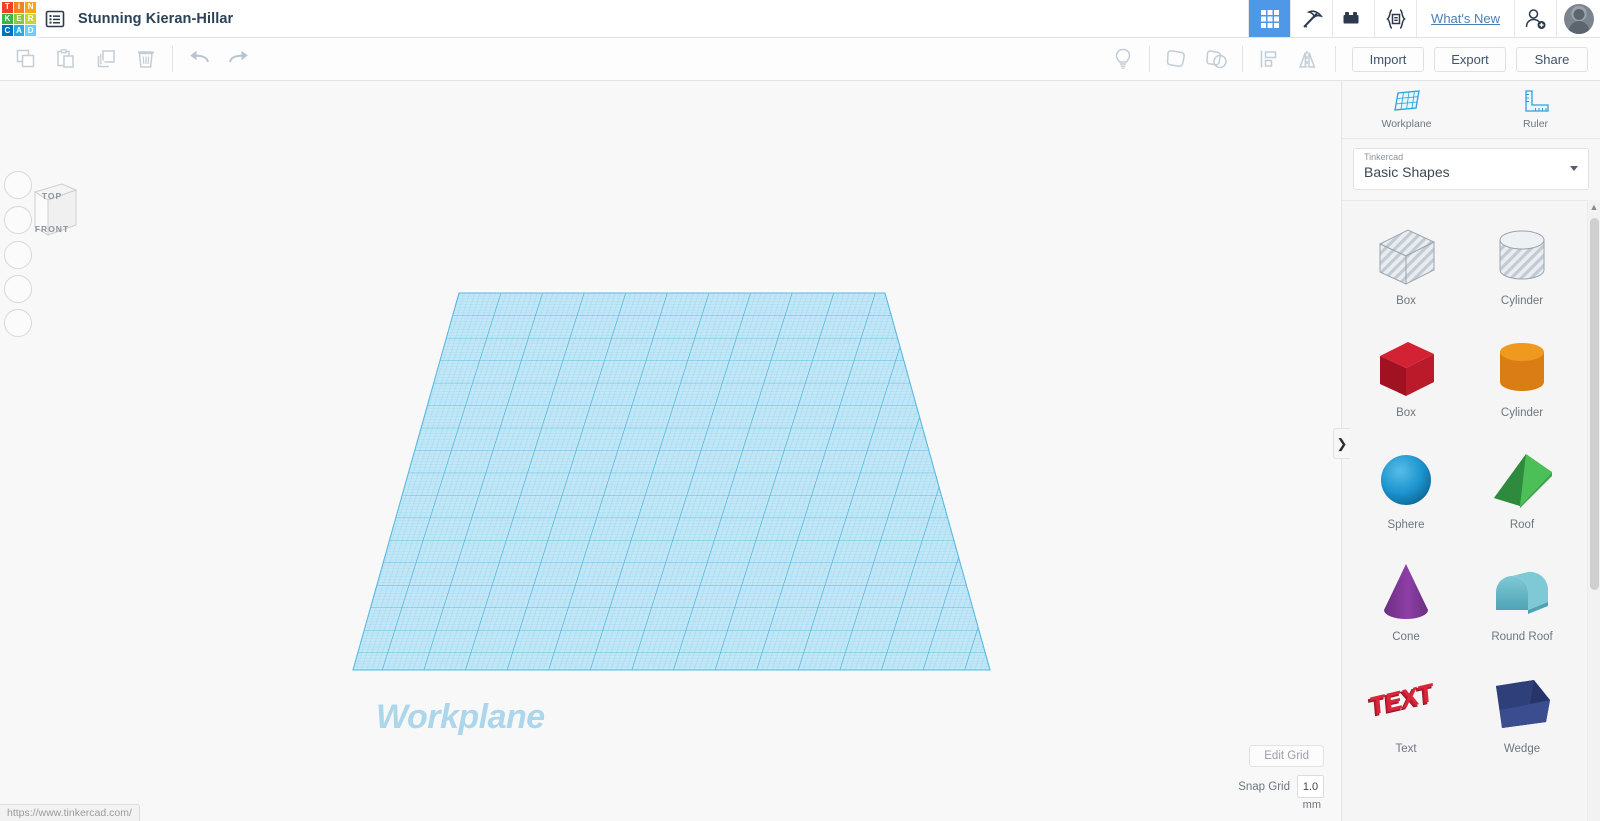  I want to click on tinker-button, so click(1311, 18).